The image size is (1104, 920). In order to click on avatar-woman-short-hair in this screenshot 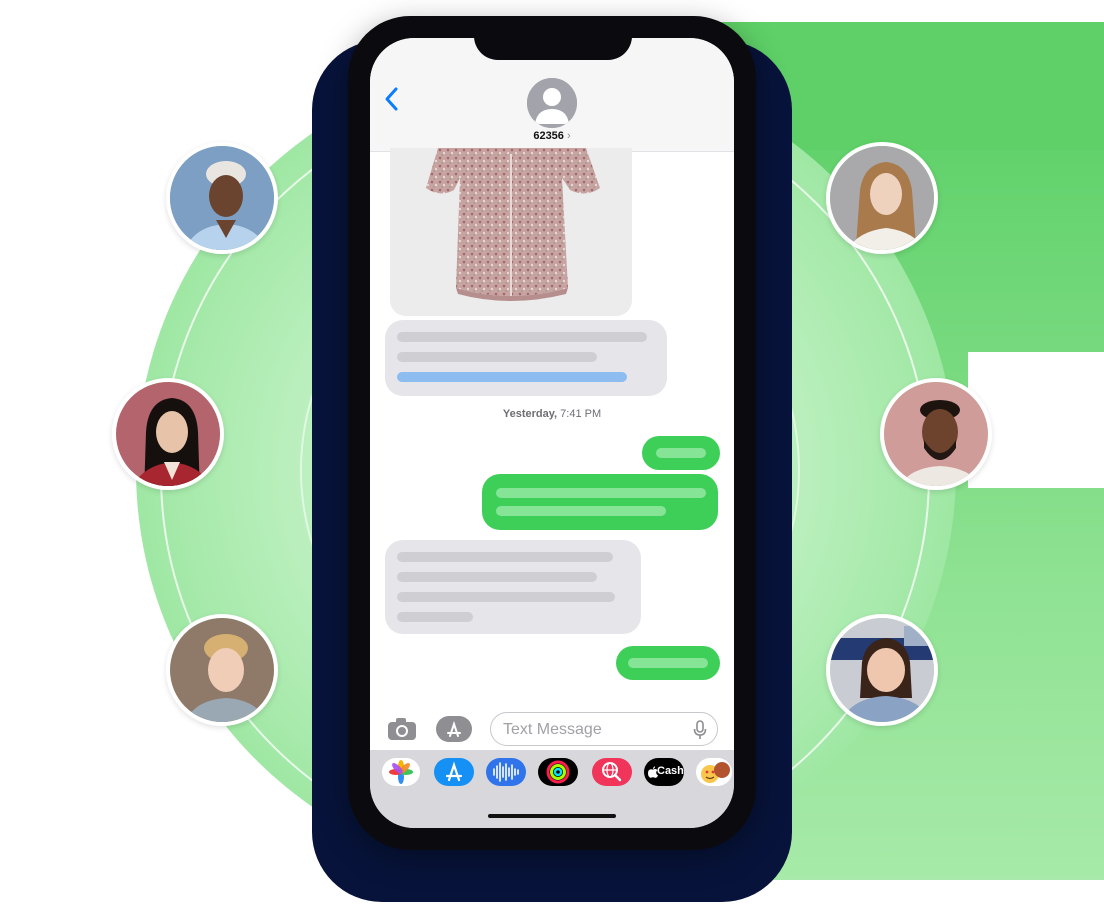, I will do `click(222, 198)`.